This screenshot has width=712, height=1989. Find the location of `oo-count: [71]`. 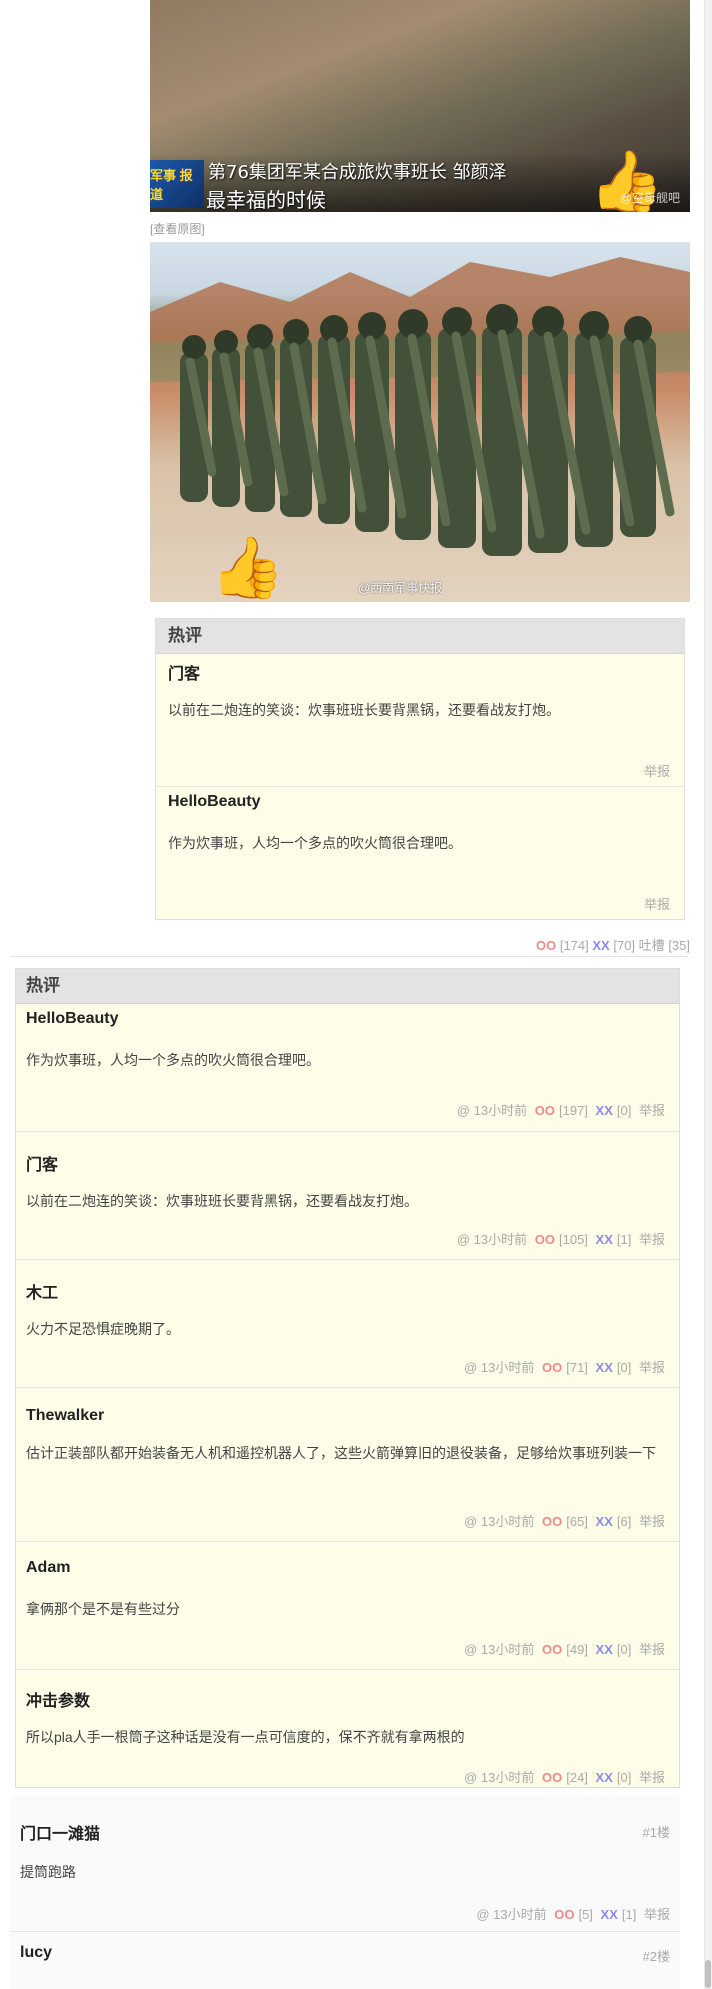

oo-count: [71] is located at coordinates (577, 1367).